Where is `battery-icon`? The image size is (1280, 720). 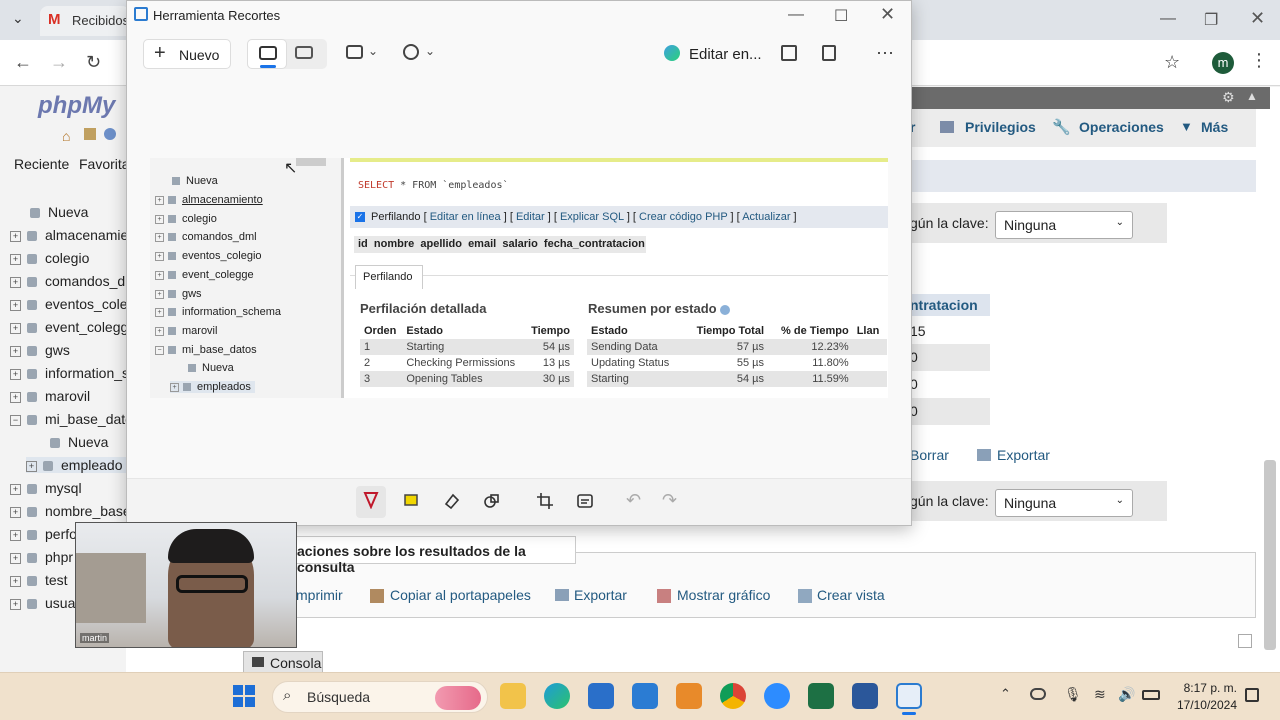 battery-icon is located at coordinates (1151, 695).